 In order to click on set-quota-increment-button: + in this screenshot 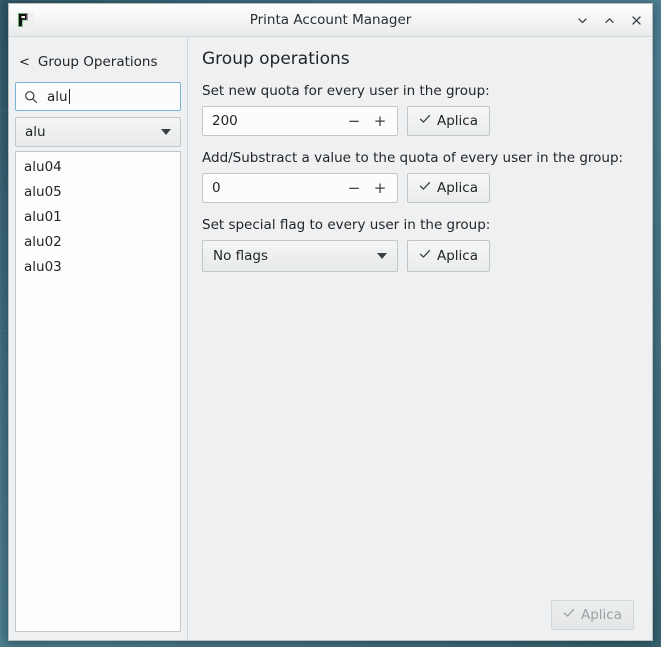, I will do `click(380, 121)`.